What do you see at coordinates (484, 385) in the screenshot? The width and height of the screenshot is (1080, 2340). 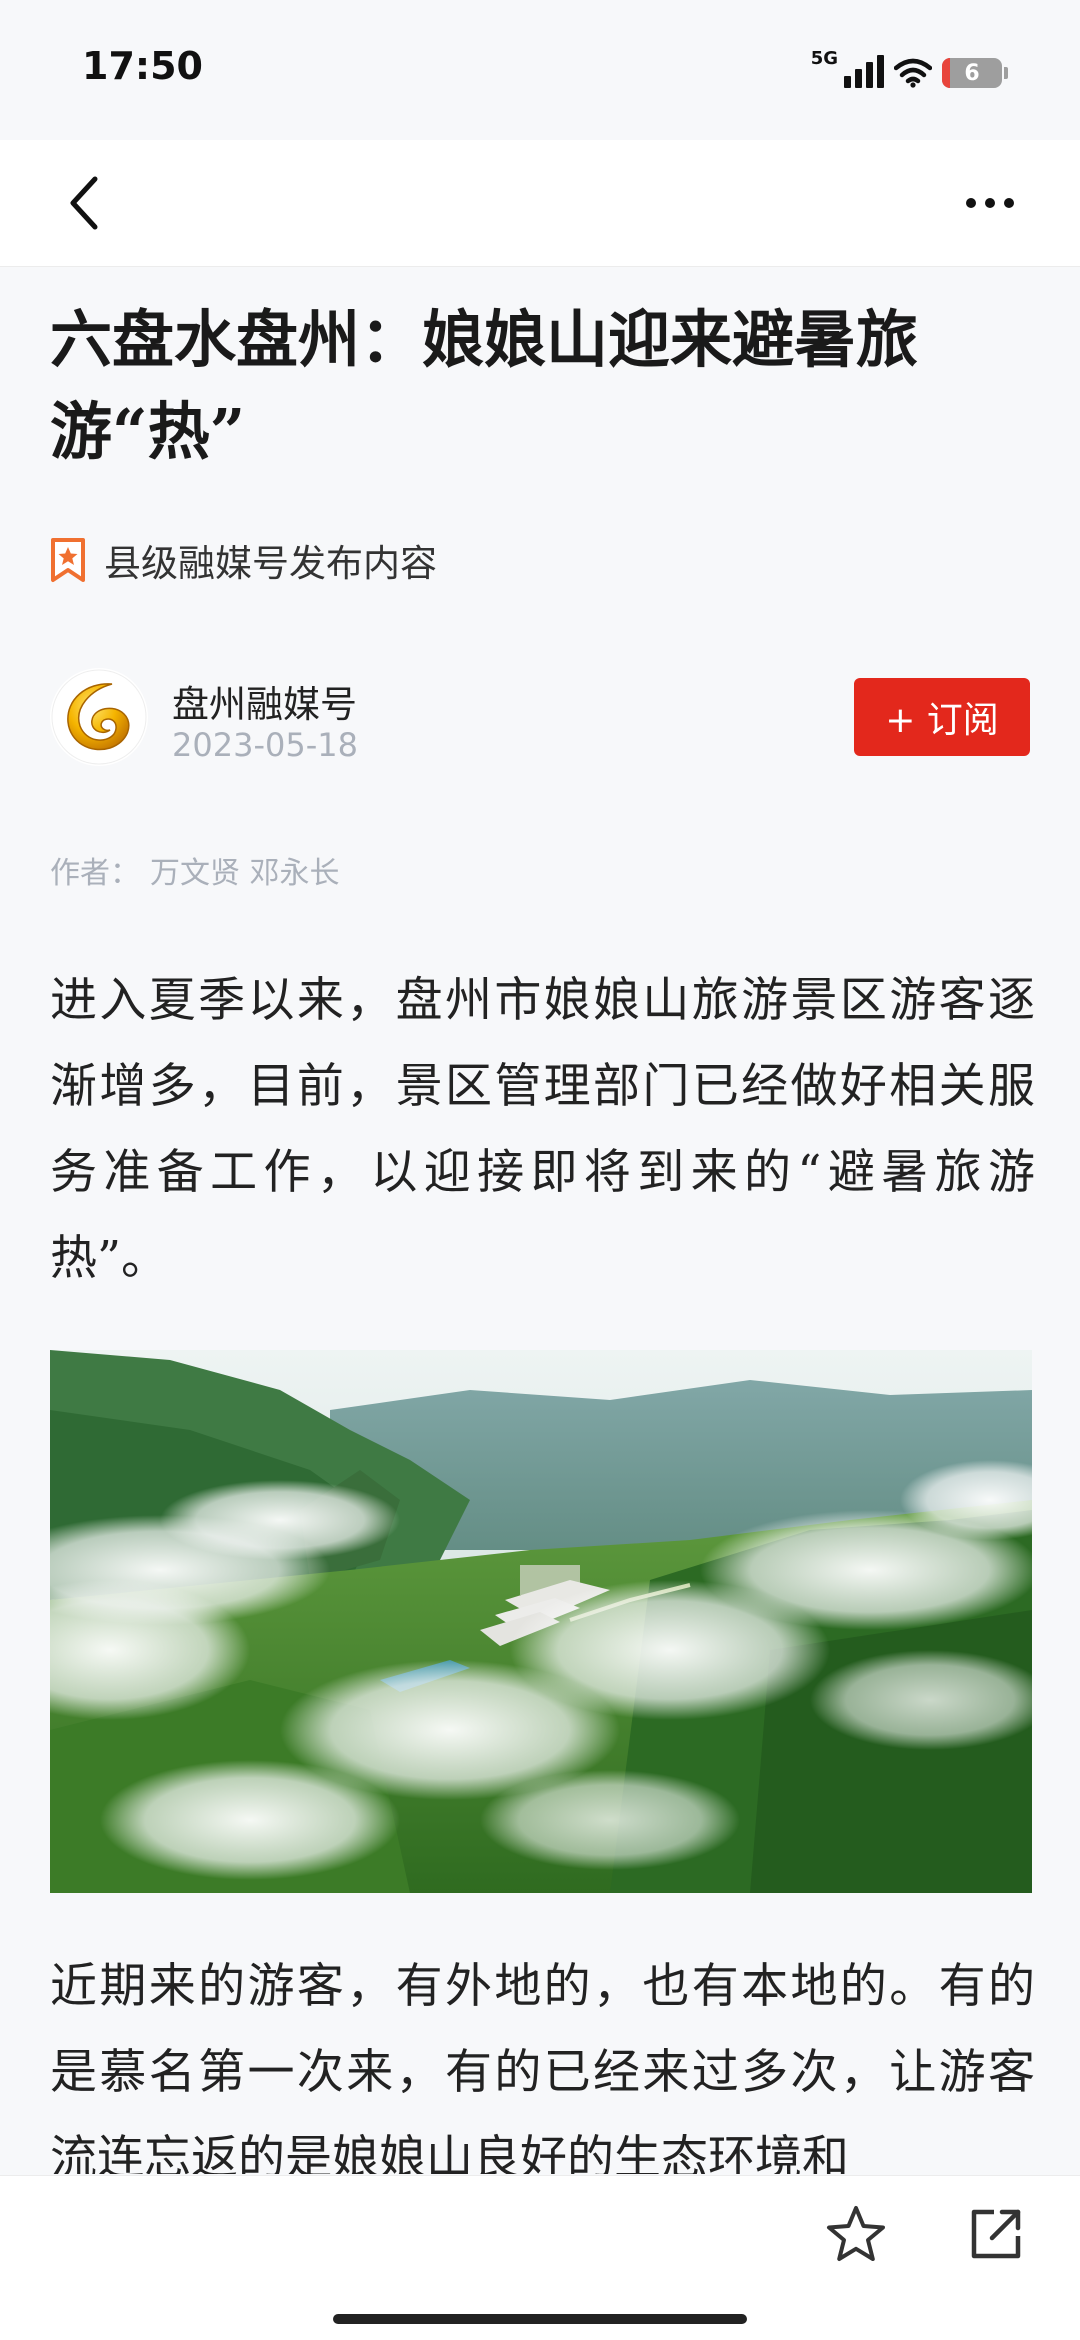 I see `article-title: 六盘水盘州：娘娘山迎来避暑旅游“热”` at bounding box center [484, 385].